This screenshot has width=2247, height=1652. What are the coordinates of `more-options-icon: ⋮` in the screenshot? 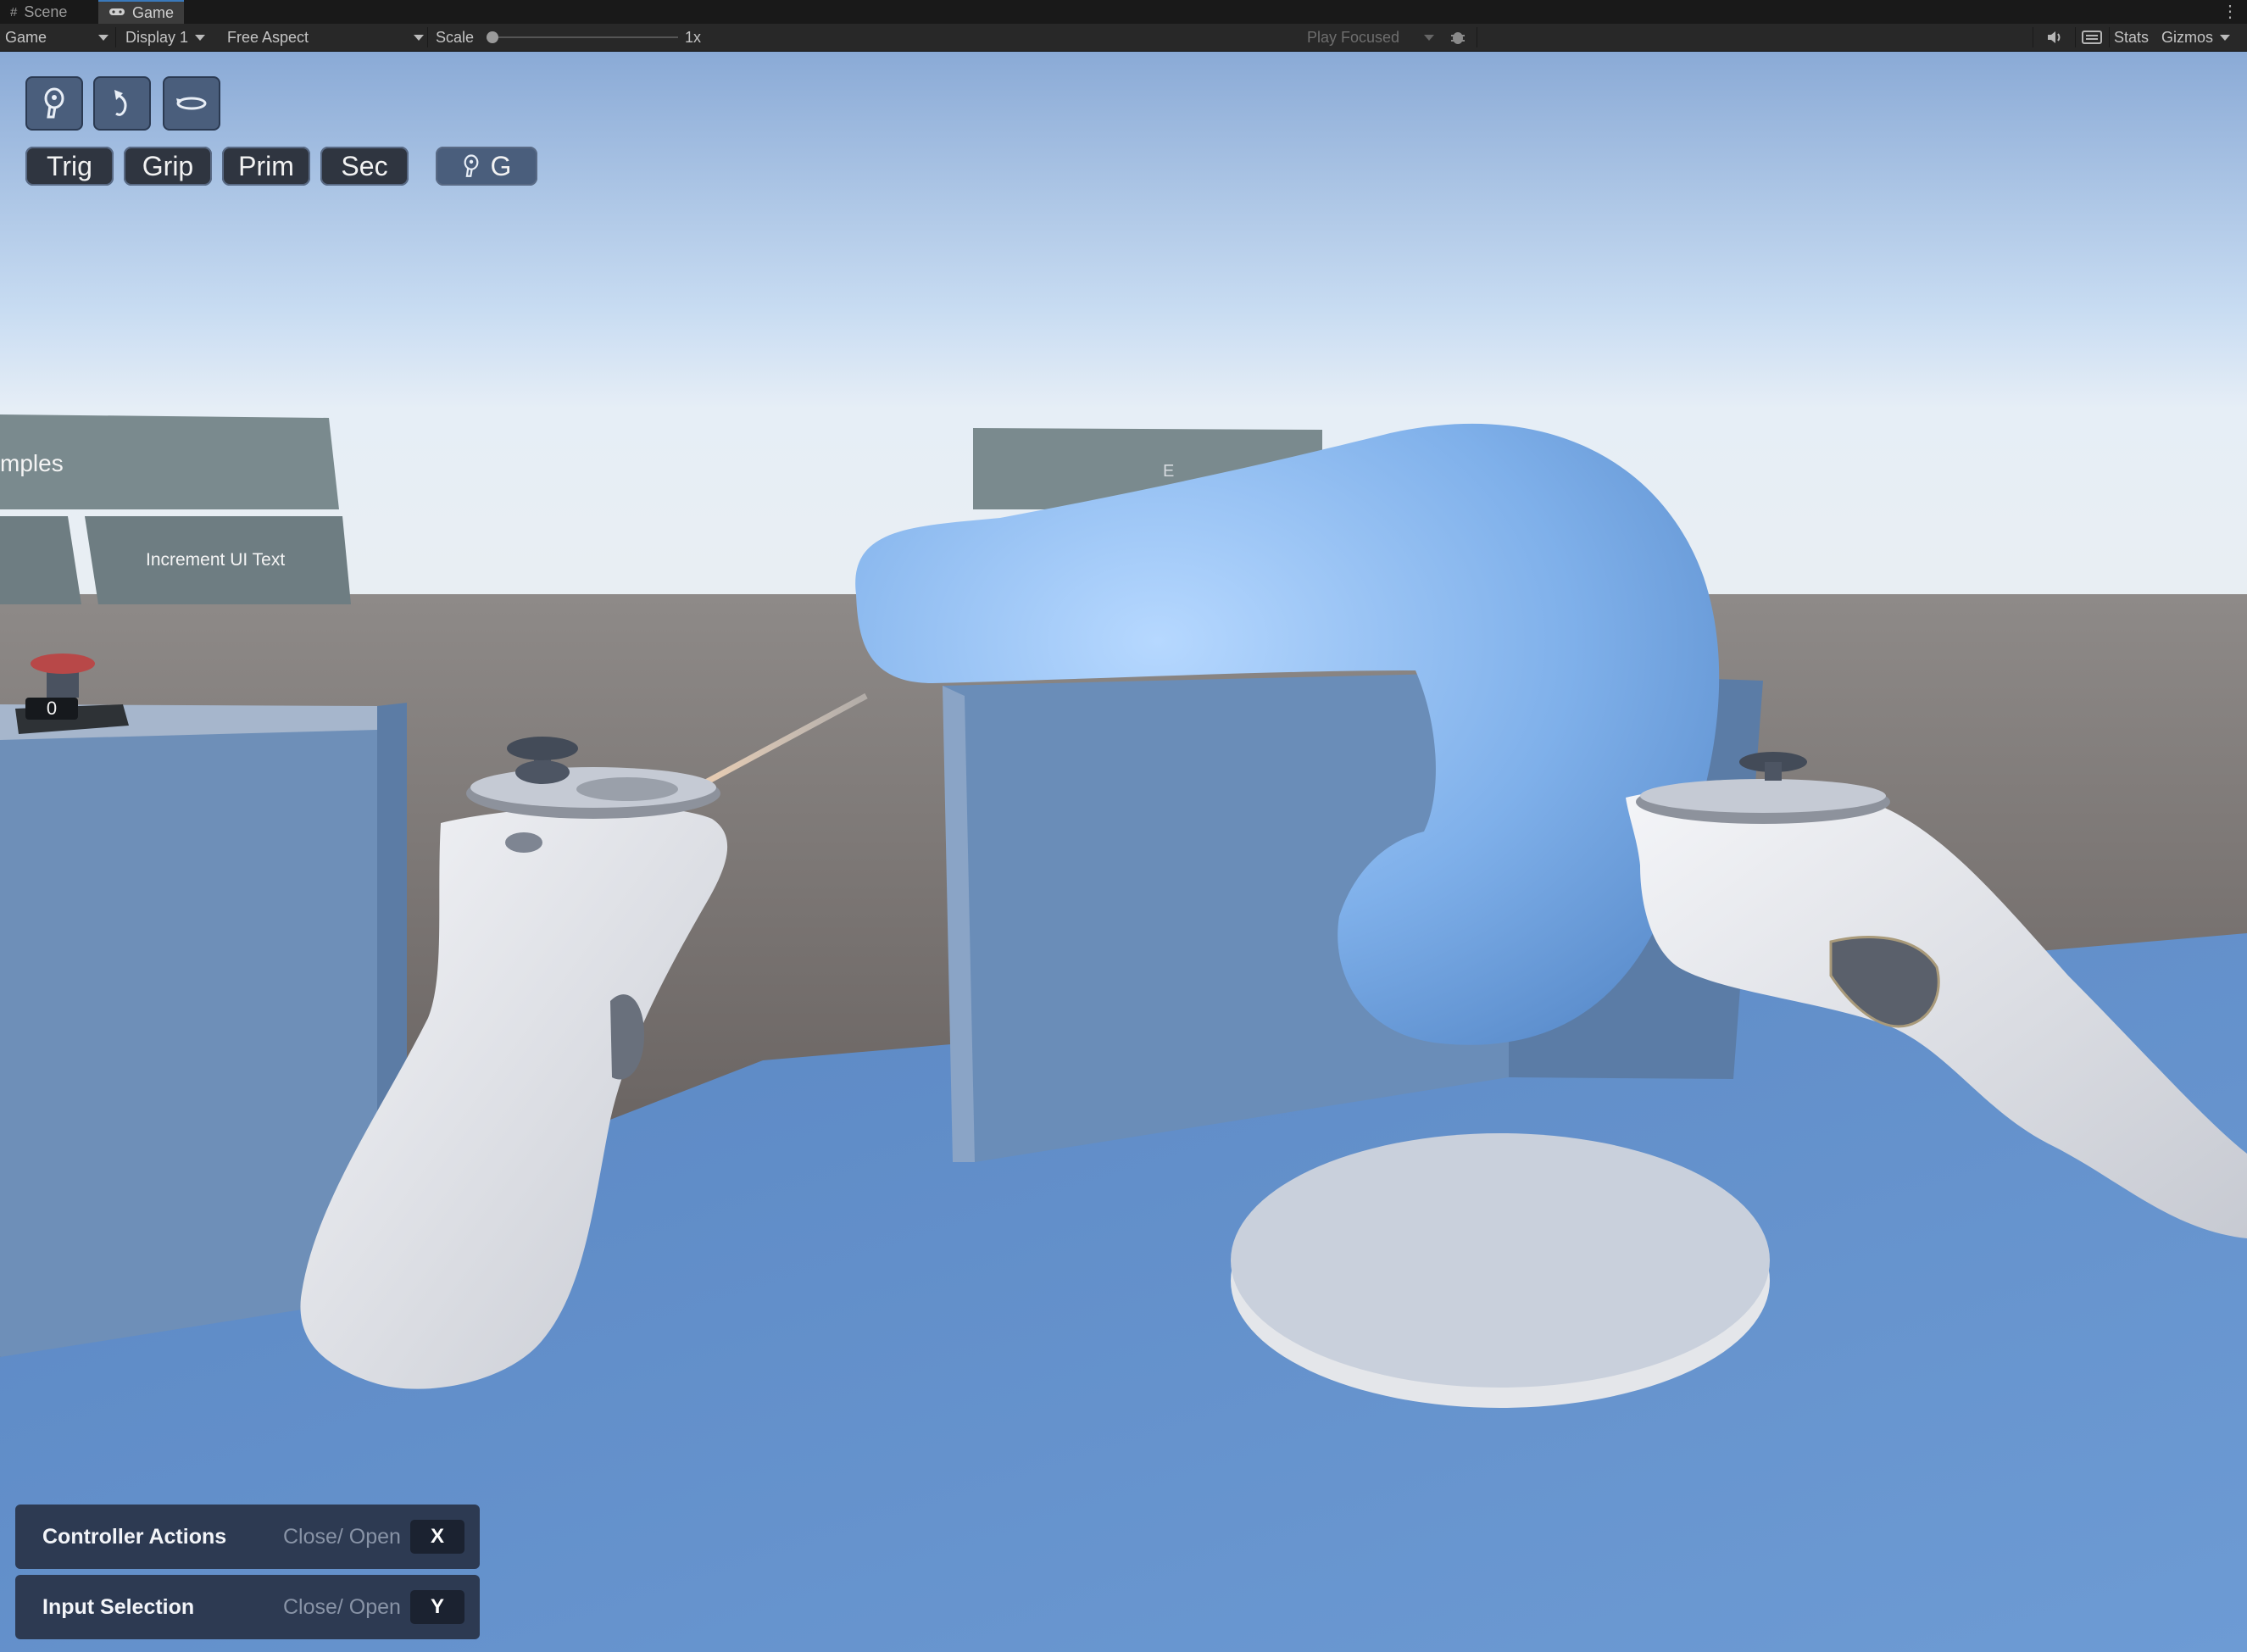 It's located at (2231, 12).